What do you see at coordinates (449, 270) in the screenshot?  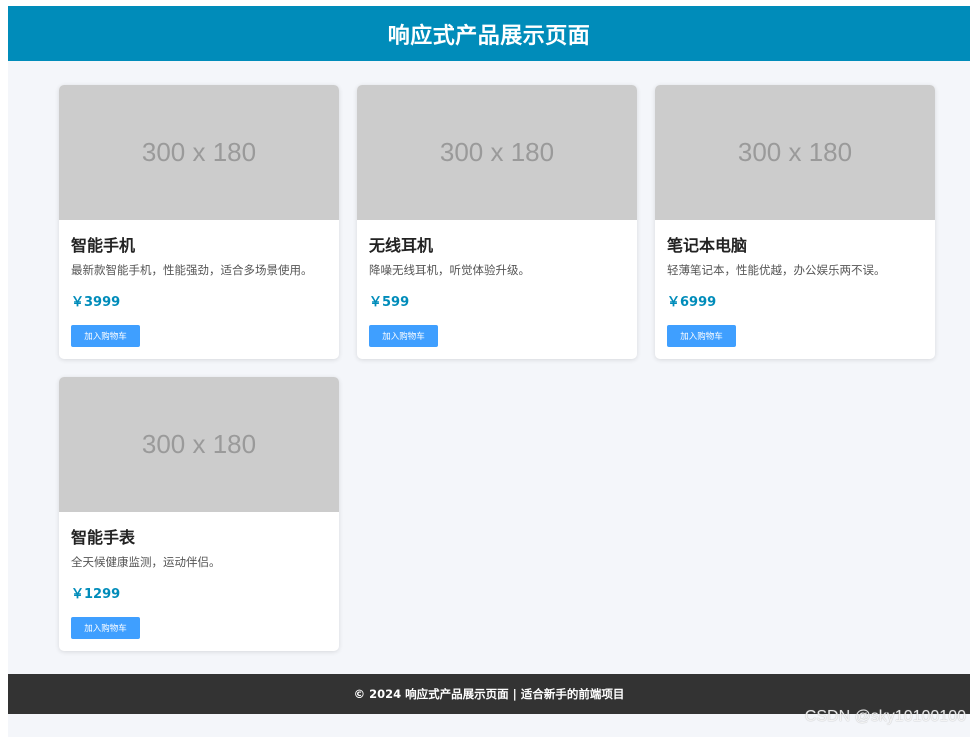 I see `product-description: 降噪无线耳机，听觉体验升级。` at bounding box center [449, 270].